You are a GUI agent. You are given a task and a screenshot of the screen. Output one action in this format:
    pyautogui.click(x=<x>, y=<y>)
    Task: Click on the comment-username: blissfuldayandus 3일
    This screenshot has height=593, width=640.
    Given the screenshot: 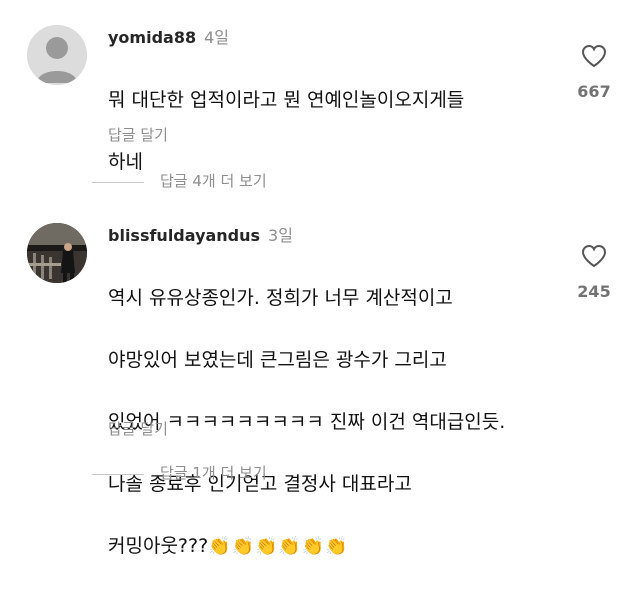 What is the action you would take?
    pyautogui.click(x=200, y=234)
    